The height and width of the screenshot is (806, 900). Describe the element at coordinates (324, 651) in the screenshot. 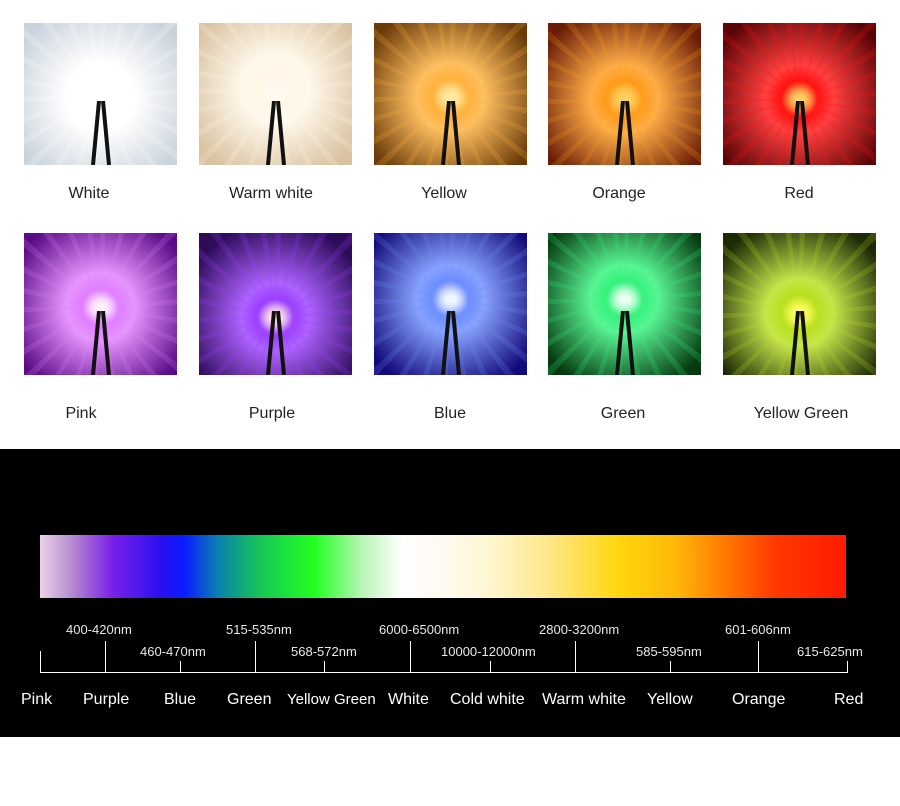

I see `wavelength-label: 568-572nm` at that location.